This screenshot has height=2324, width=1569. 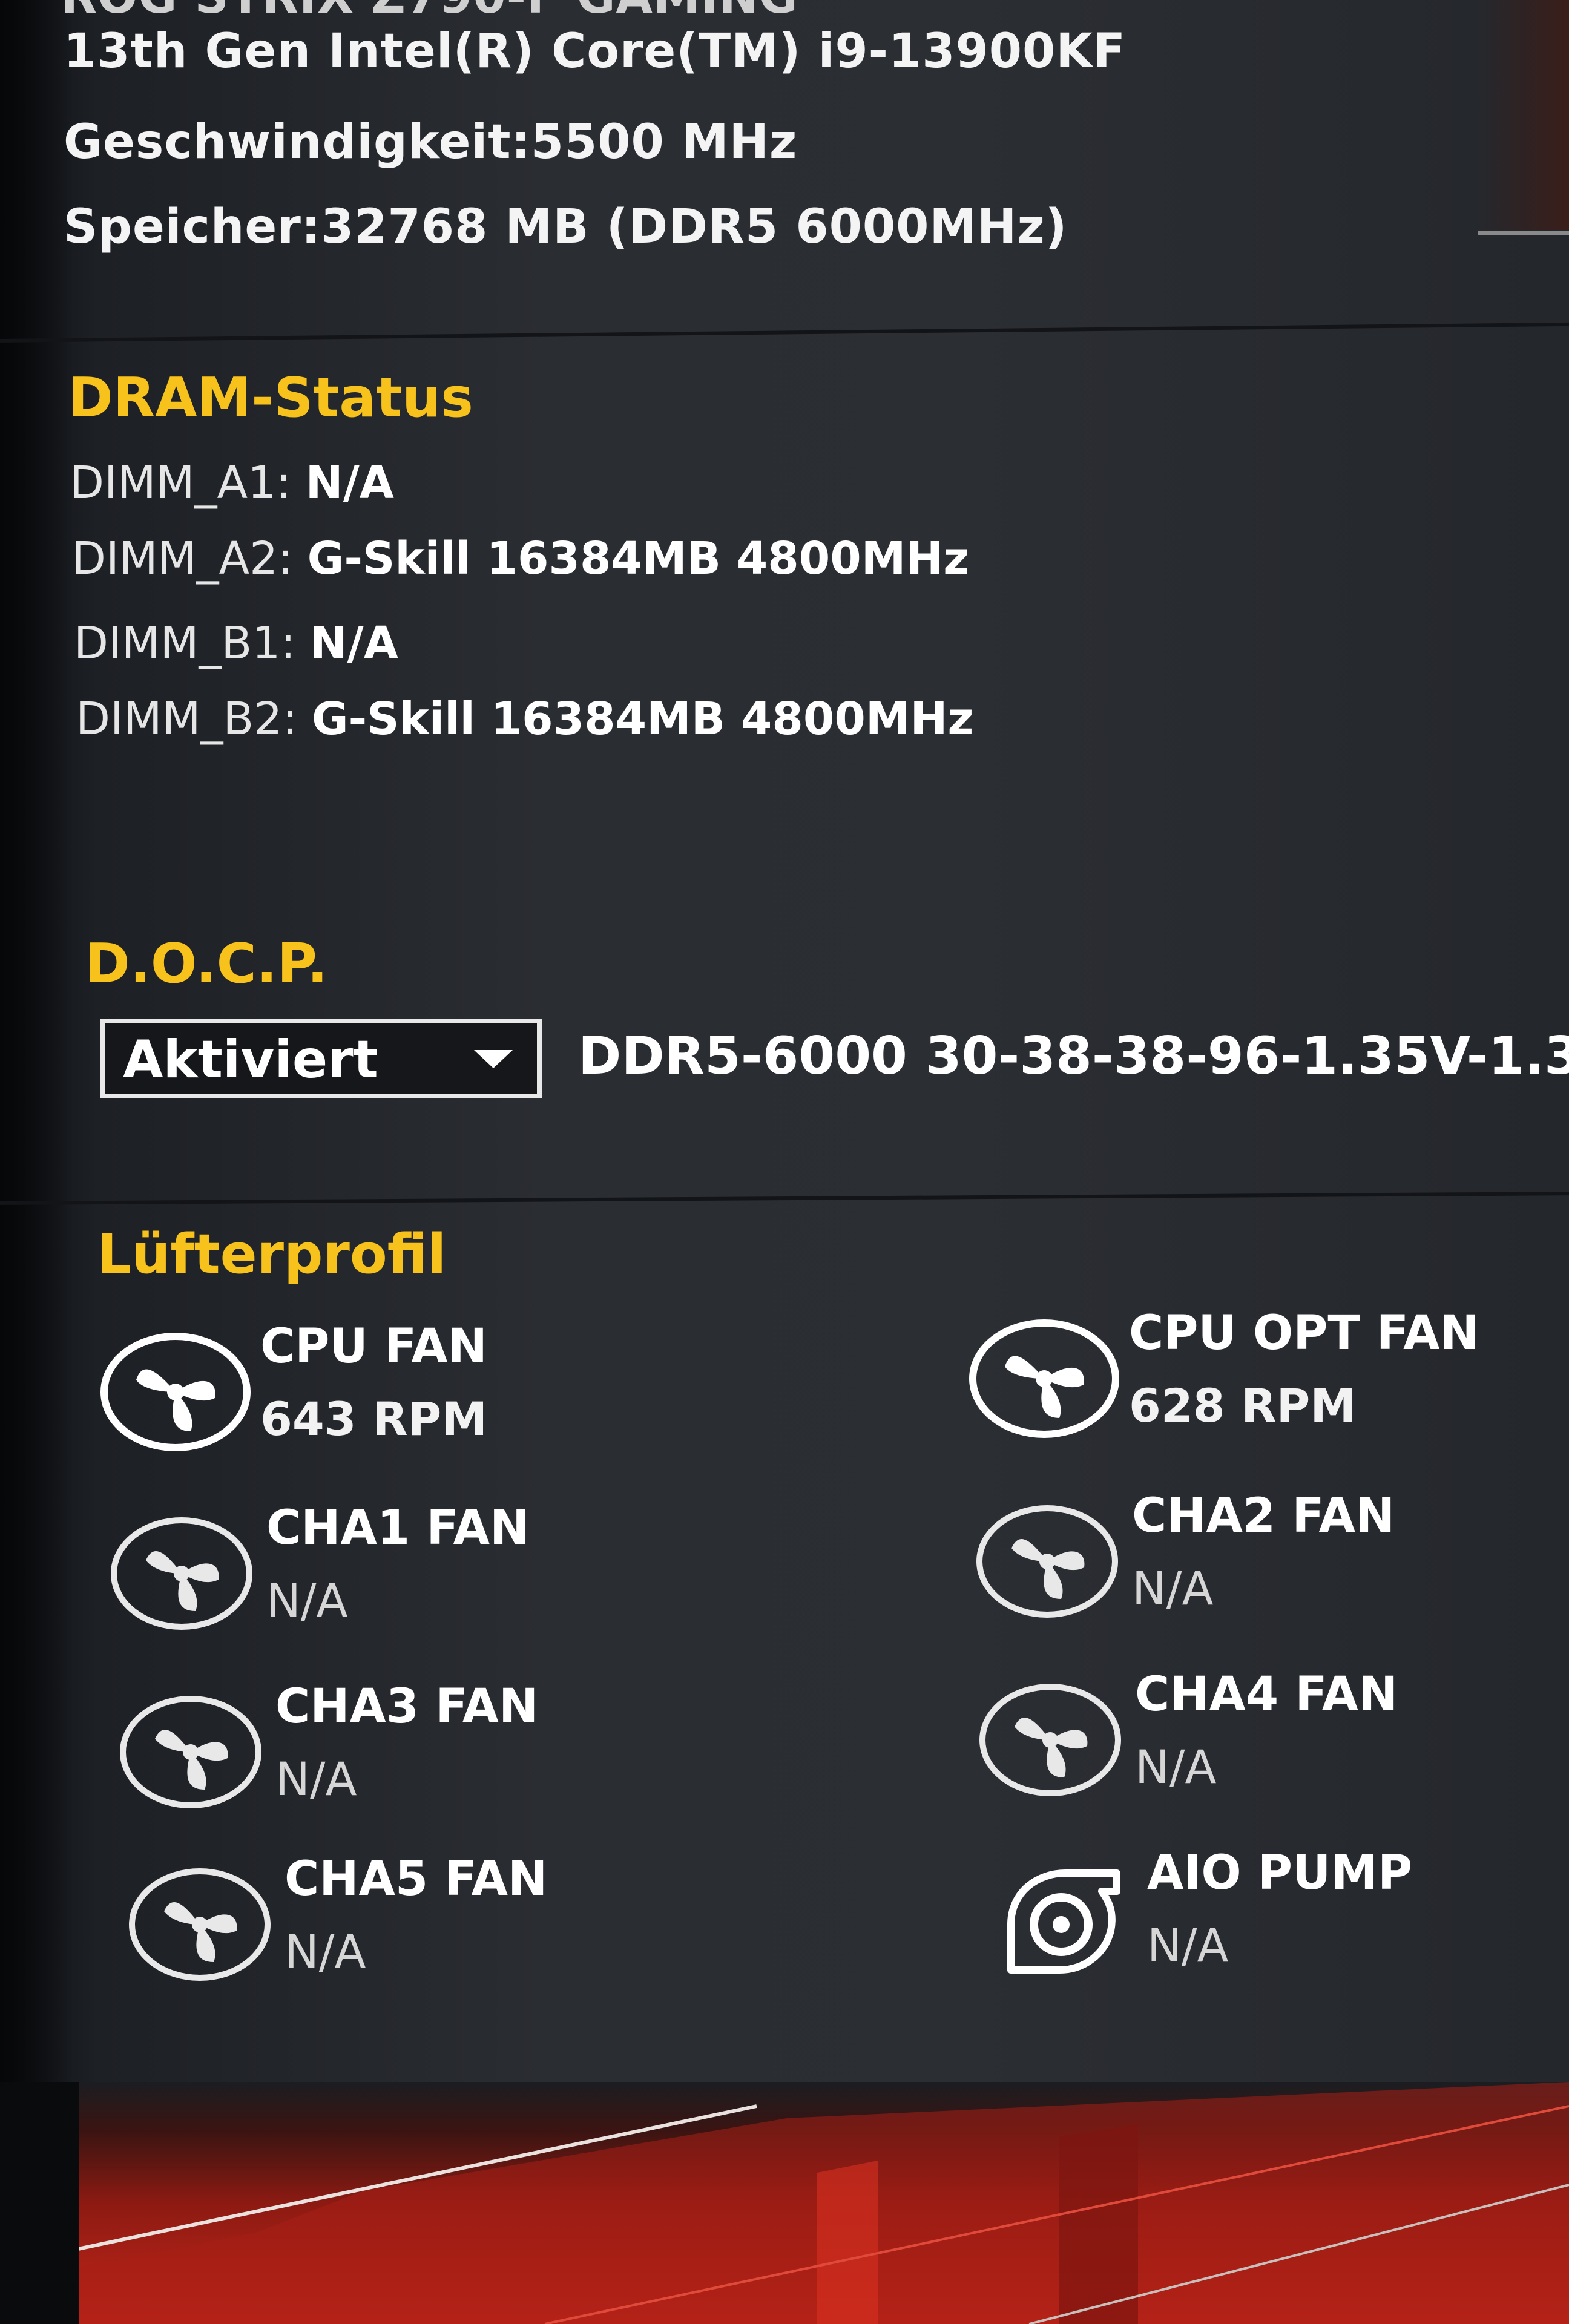 I want to click on fan-cpu-opt: CPU OPT FAN 628 RPM, so click(x=1241, y=1375).